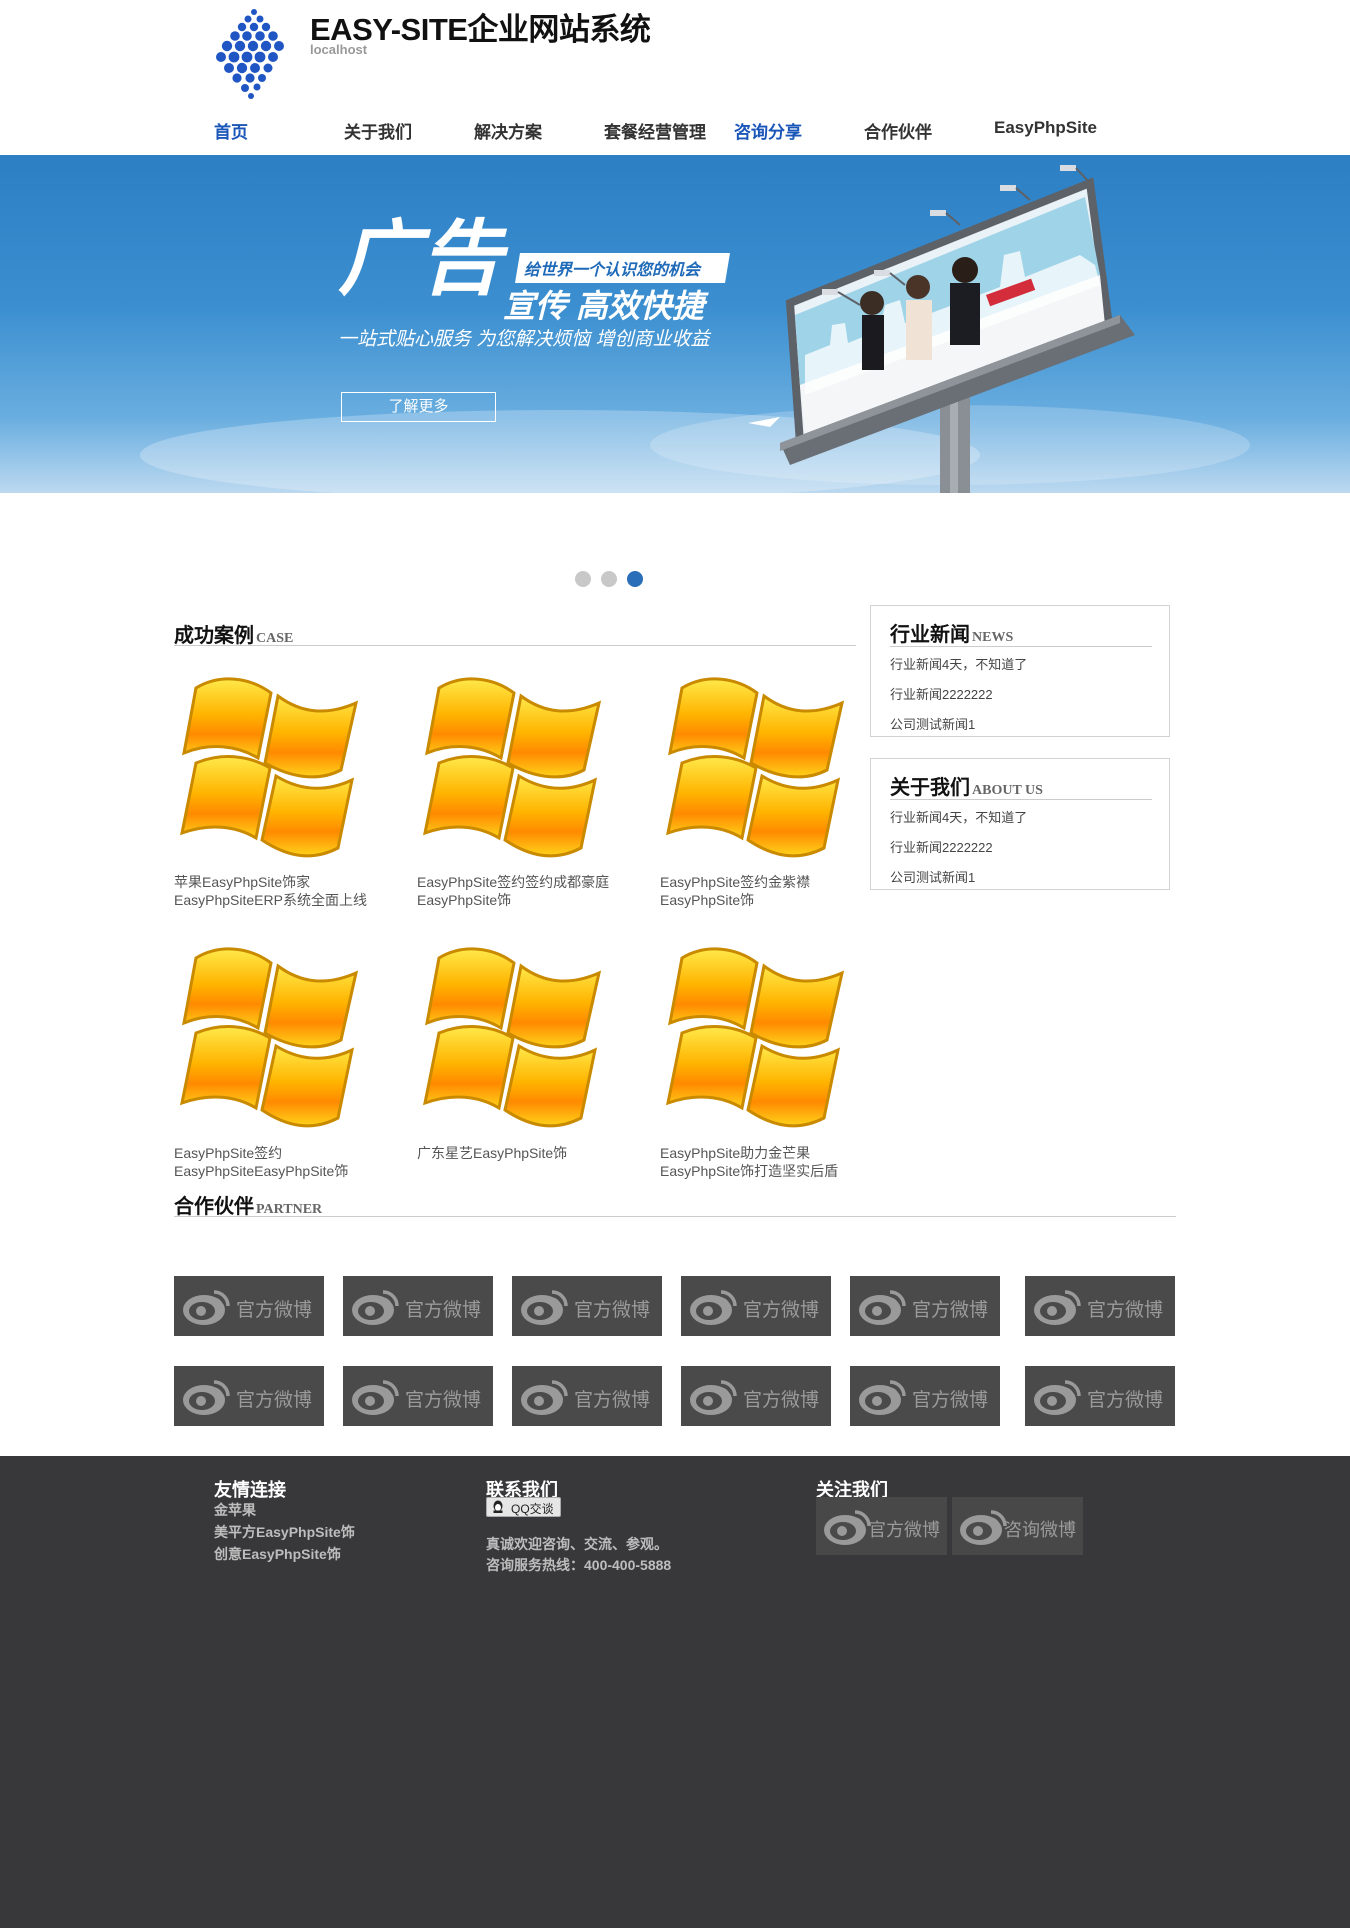 The width and height of the screenshot is (1350, 1928). I want to click on news-item: 行业新闻4天，不知道了, so click(958, 663).